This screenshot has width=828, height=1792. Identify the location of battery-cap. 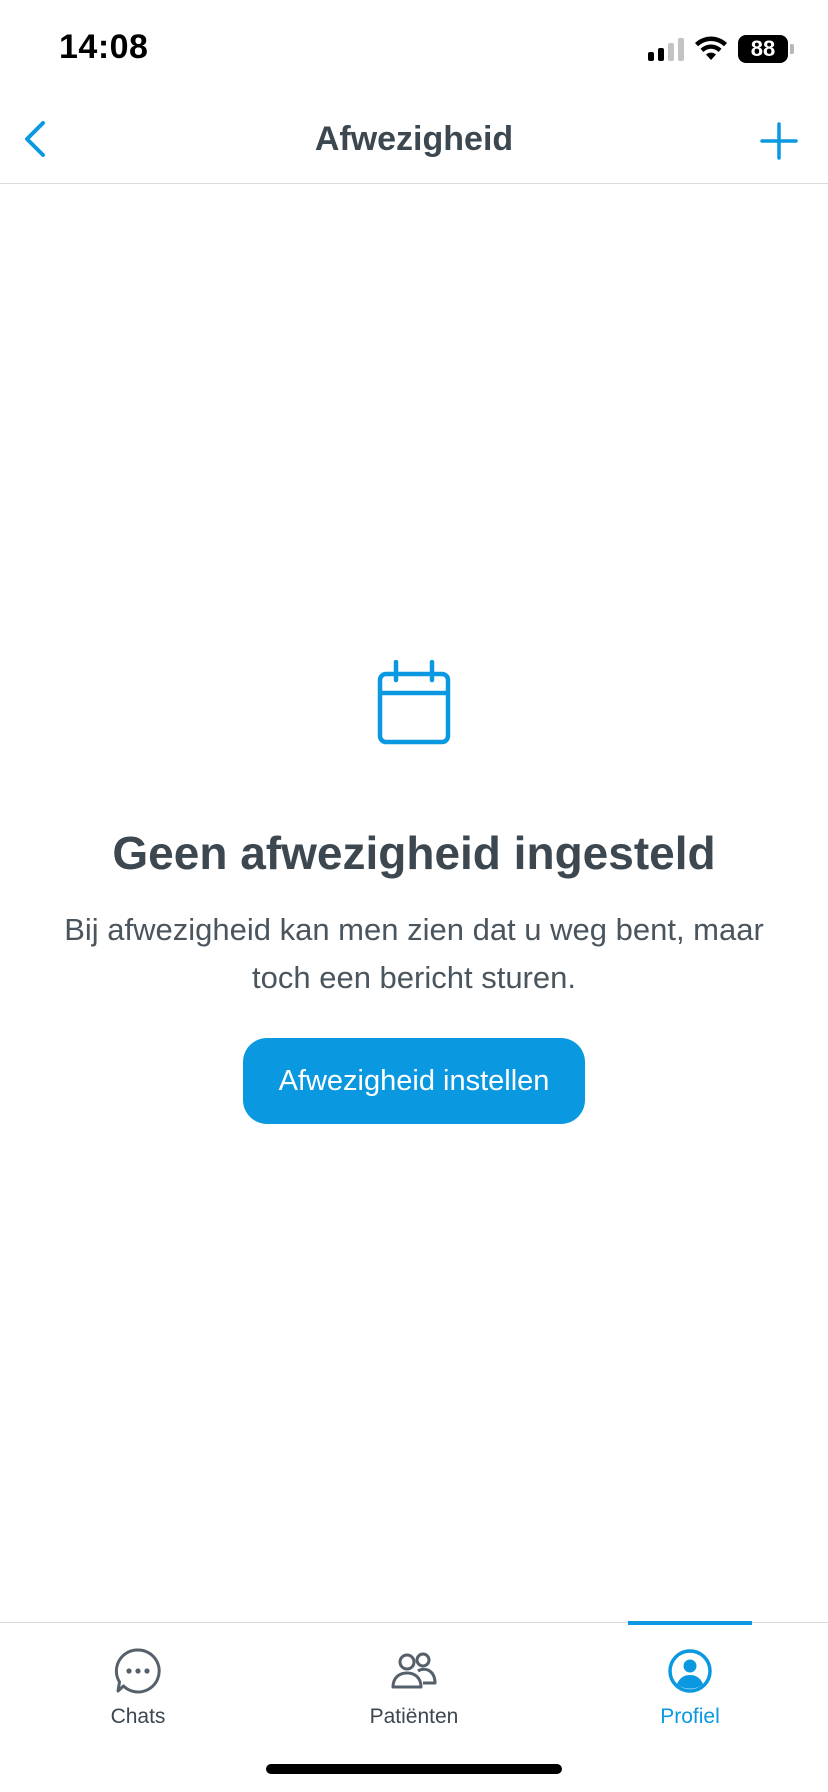
(792, 49).